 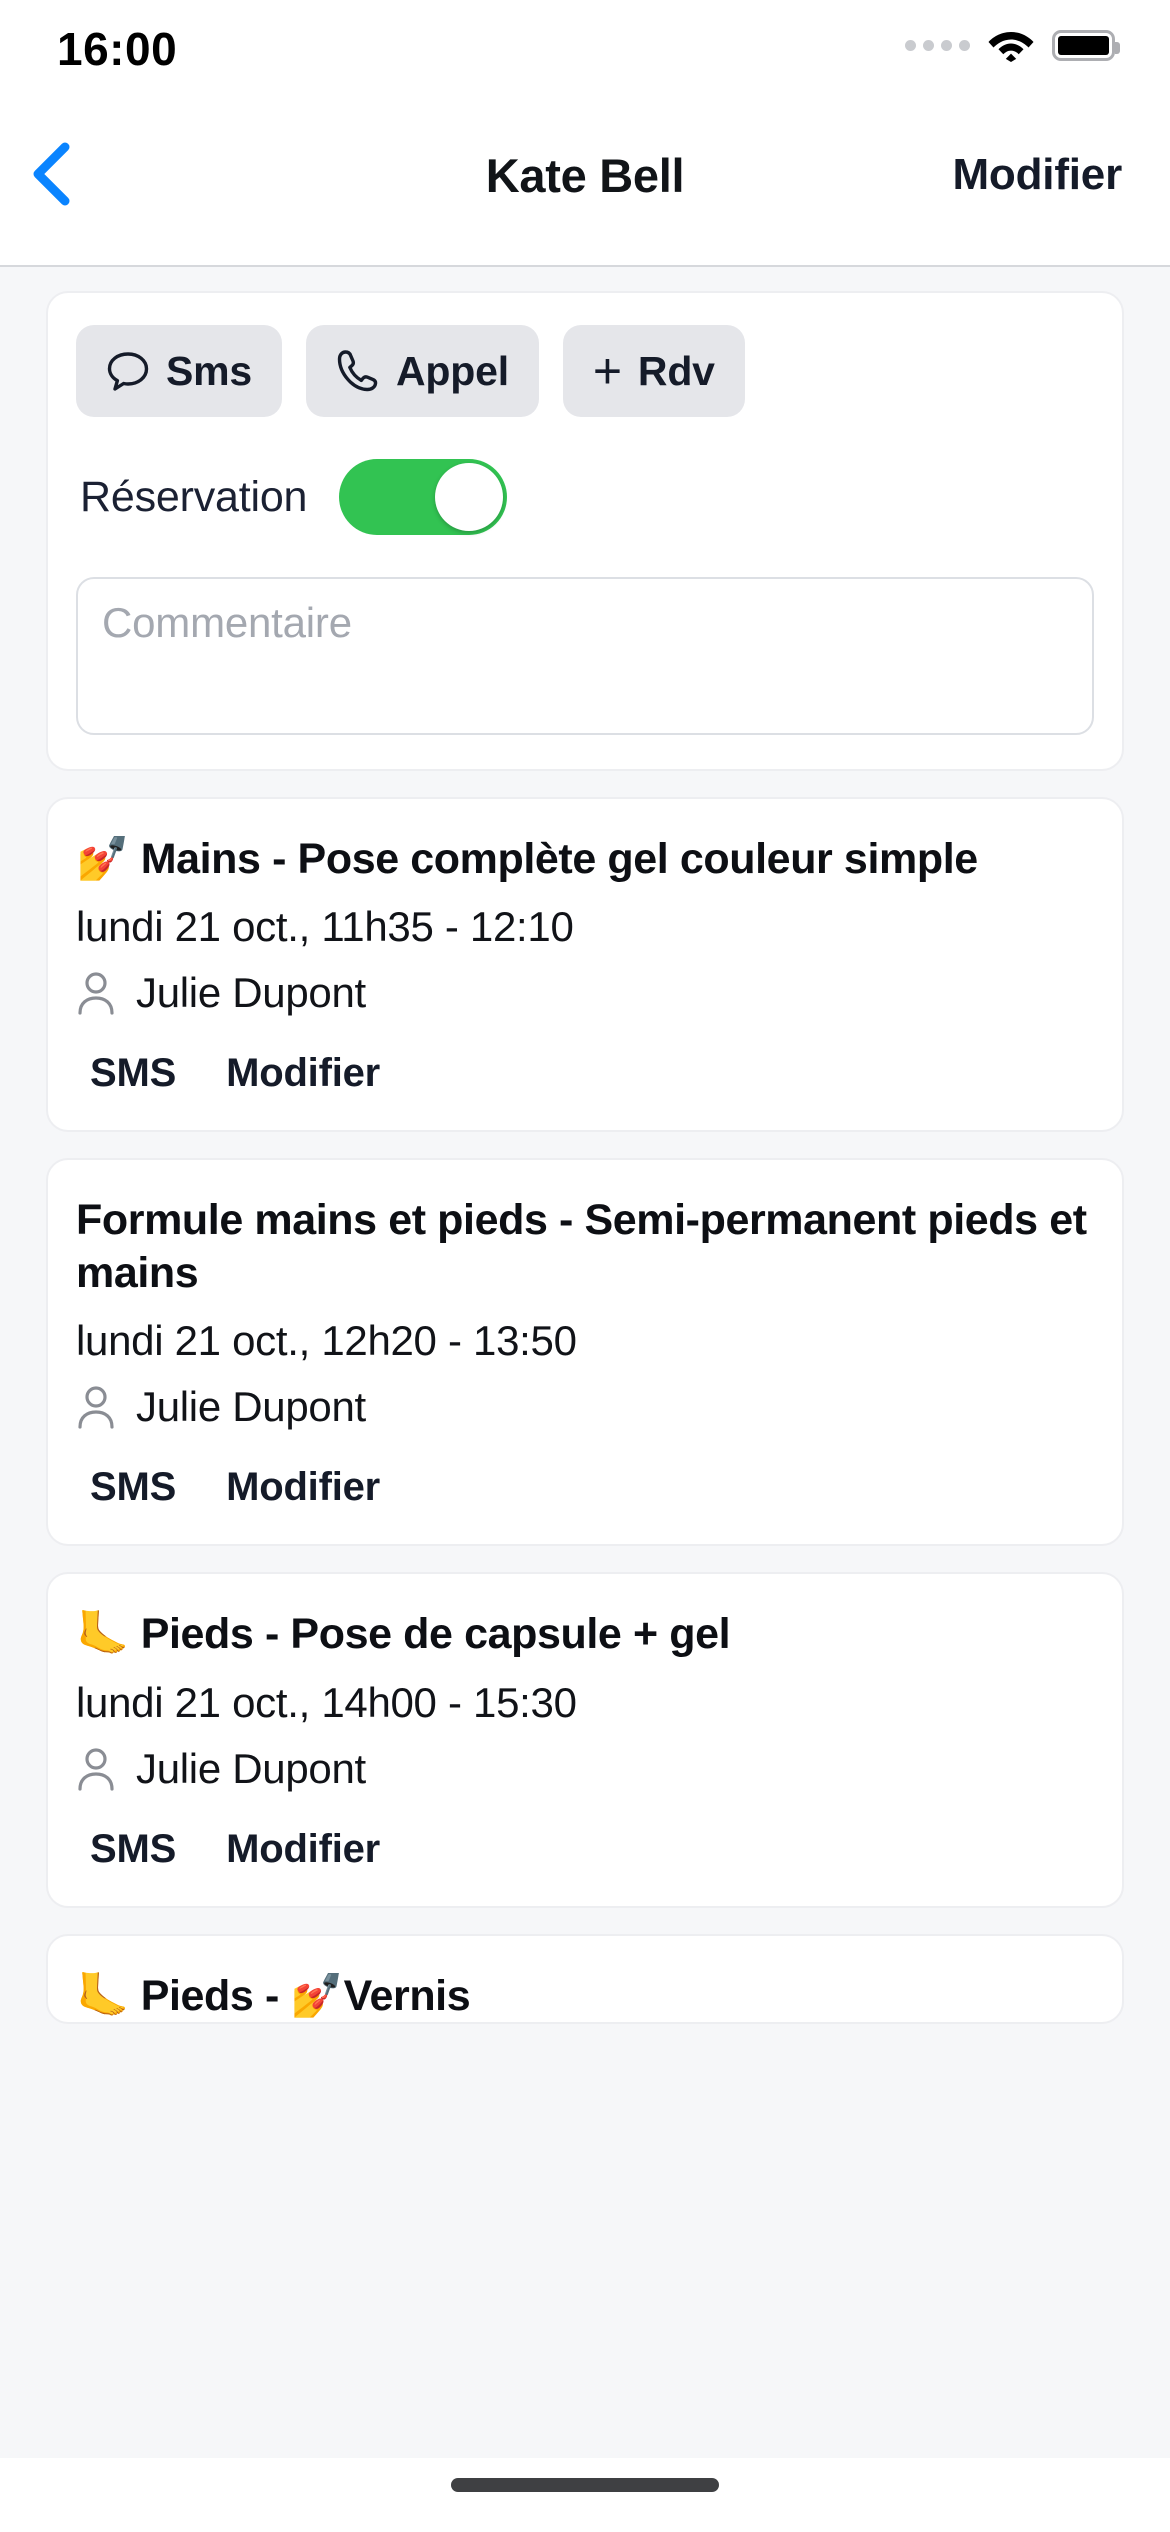 What do you see at coordinates (326, 1341) in the screenshot?
I see `appointment-datetime: lundi 21 oct., 12h20 - 13:50` at bounding box center [326, 1341].